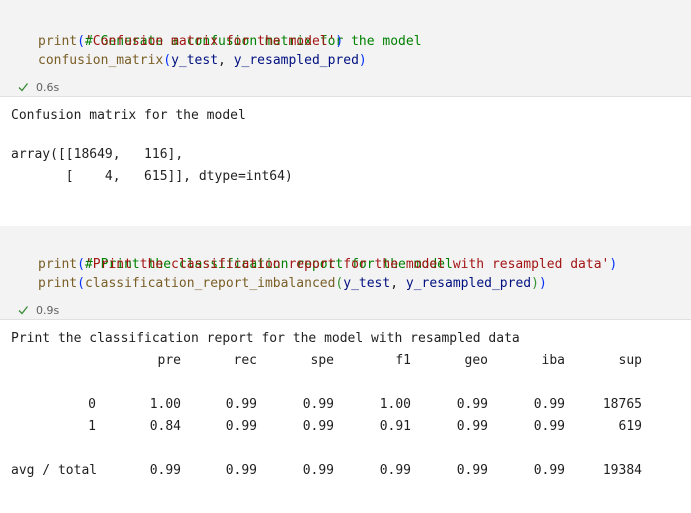  Describe the element at coordinates (322, 360) in the screenshot. I see `report-header: spe` at that location.